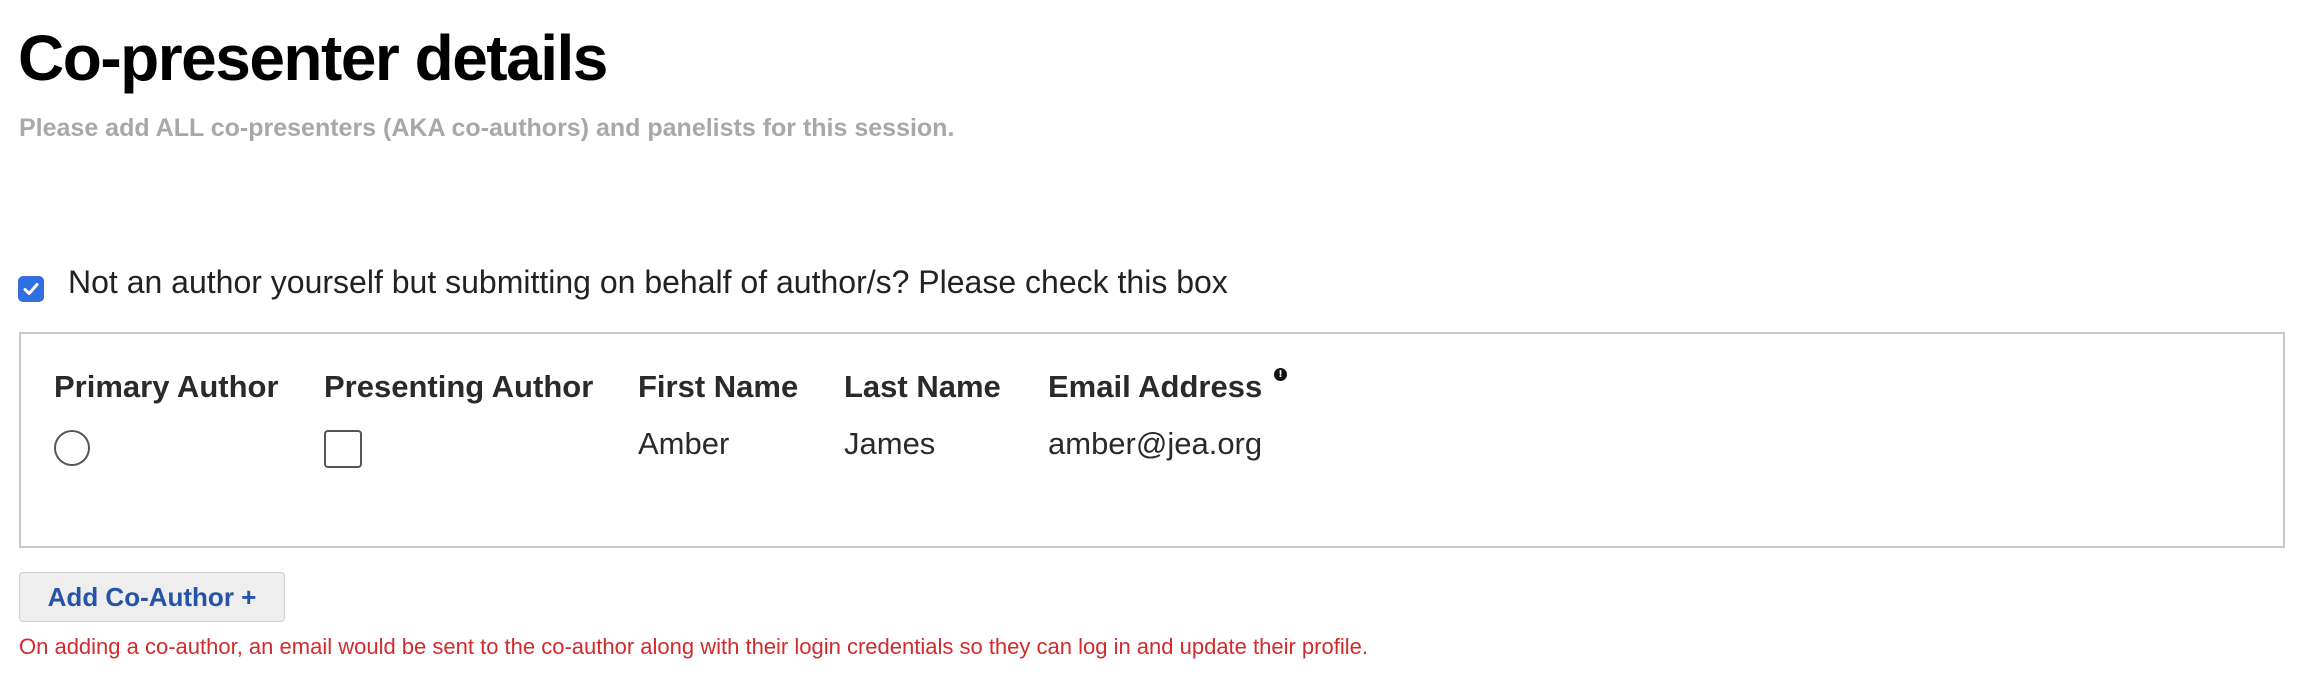 This screenshot has width=2312, height=674. I want to click on first-name-cell: Amber, so click(684, 443).